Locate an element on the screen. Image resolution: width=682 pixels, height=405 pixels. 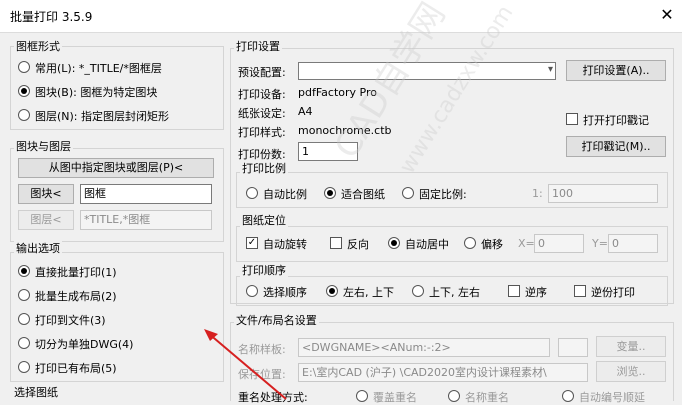
checkbox-label: 打开打印戳记 is located at coordinates (616, 120).